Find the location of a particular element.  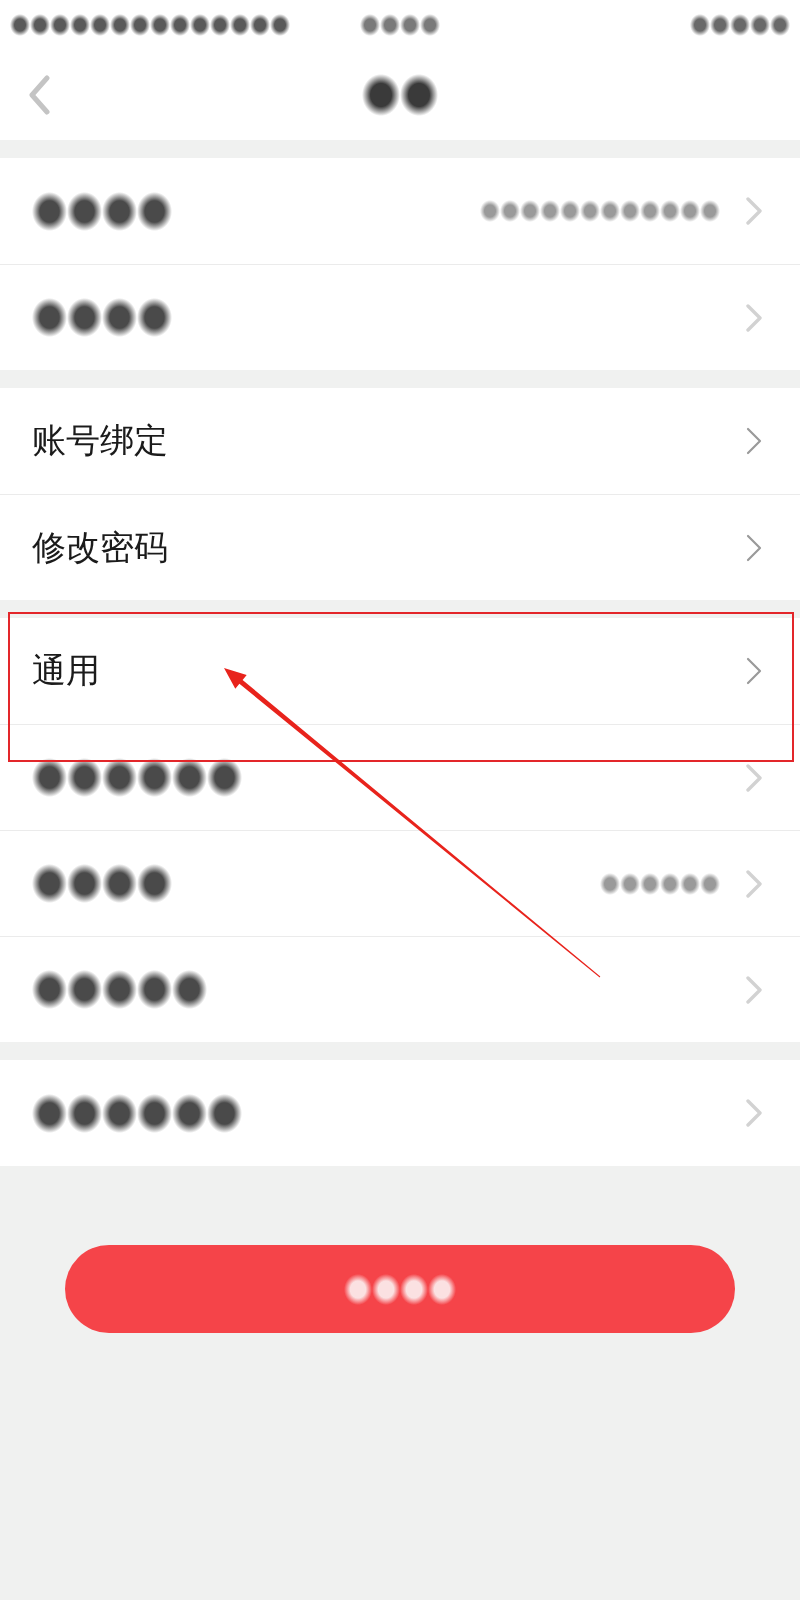

back-icon is located at coordinates (39, 95).